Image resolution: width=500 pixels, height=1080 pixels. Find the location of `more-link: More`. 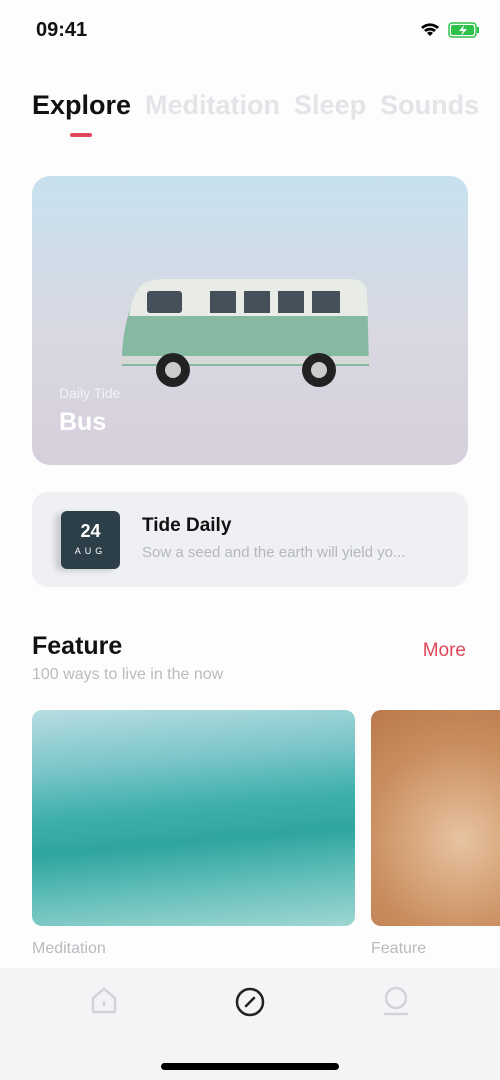

more-link: More is located at coordinates (444, 651).